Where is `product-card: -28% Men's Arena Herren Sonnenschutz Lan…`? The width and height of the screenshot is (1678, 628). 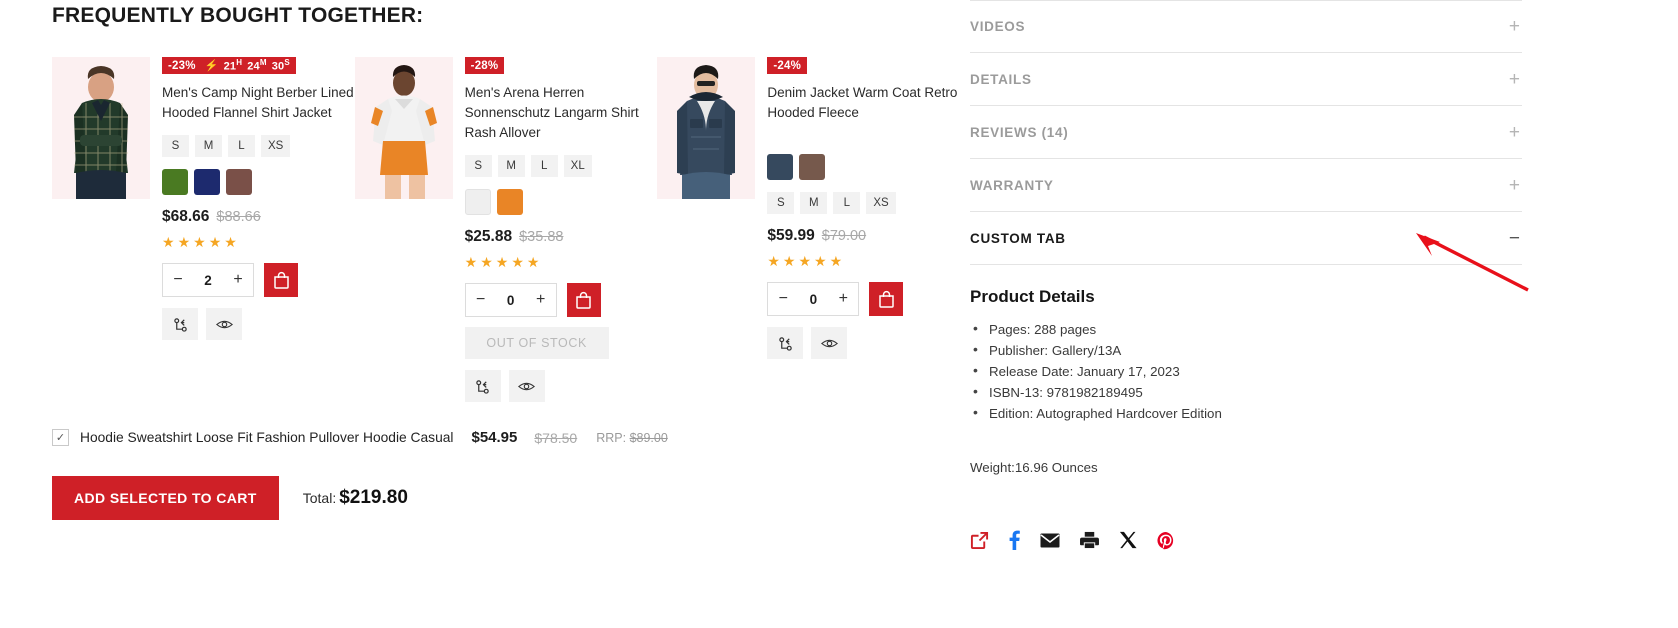
product-card: -28% Men's Arena Herren Sonnenschutz Lan… is located at coordinates (506, 229).